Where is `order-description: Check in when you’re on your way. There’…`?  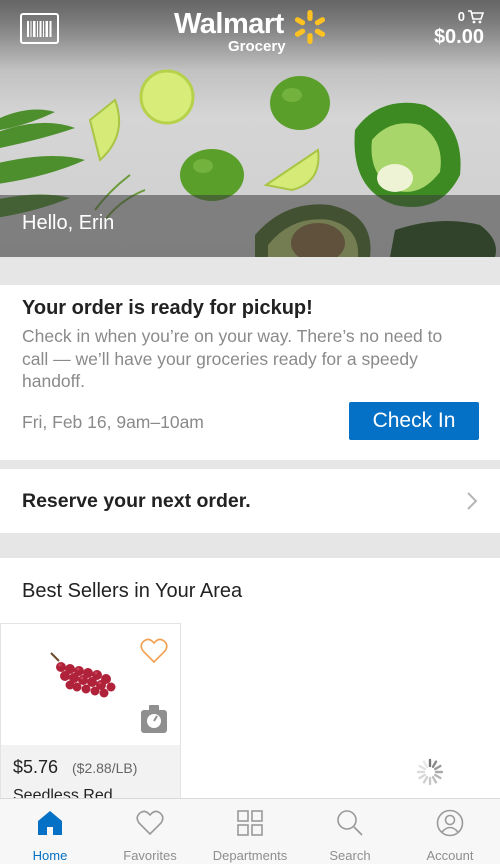
order-description: Check in when you’re on your way. There’… is located at coordinates (232, 358).